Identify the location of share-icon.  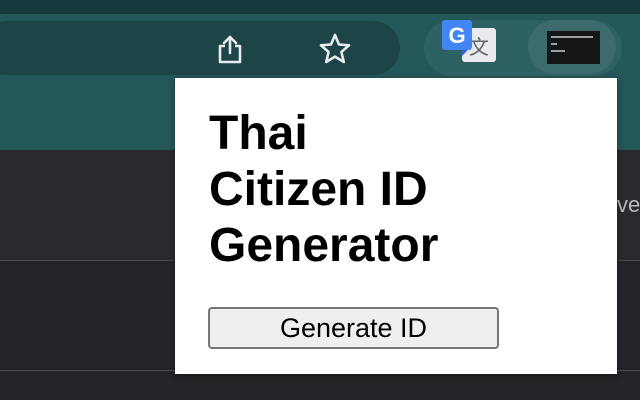
(230, 49).